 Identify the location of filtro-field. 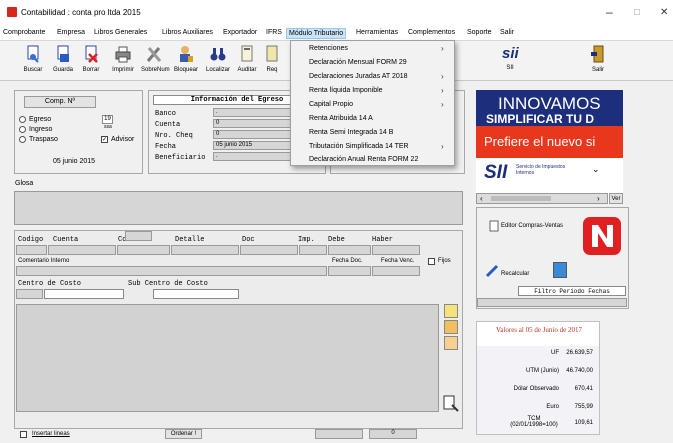
(552, 302).